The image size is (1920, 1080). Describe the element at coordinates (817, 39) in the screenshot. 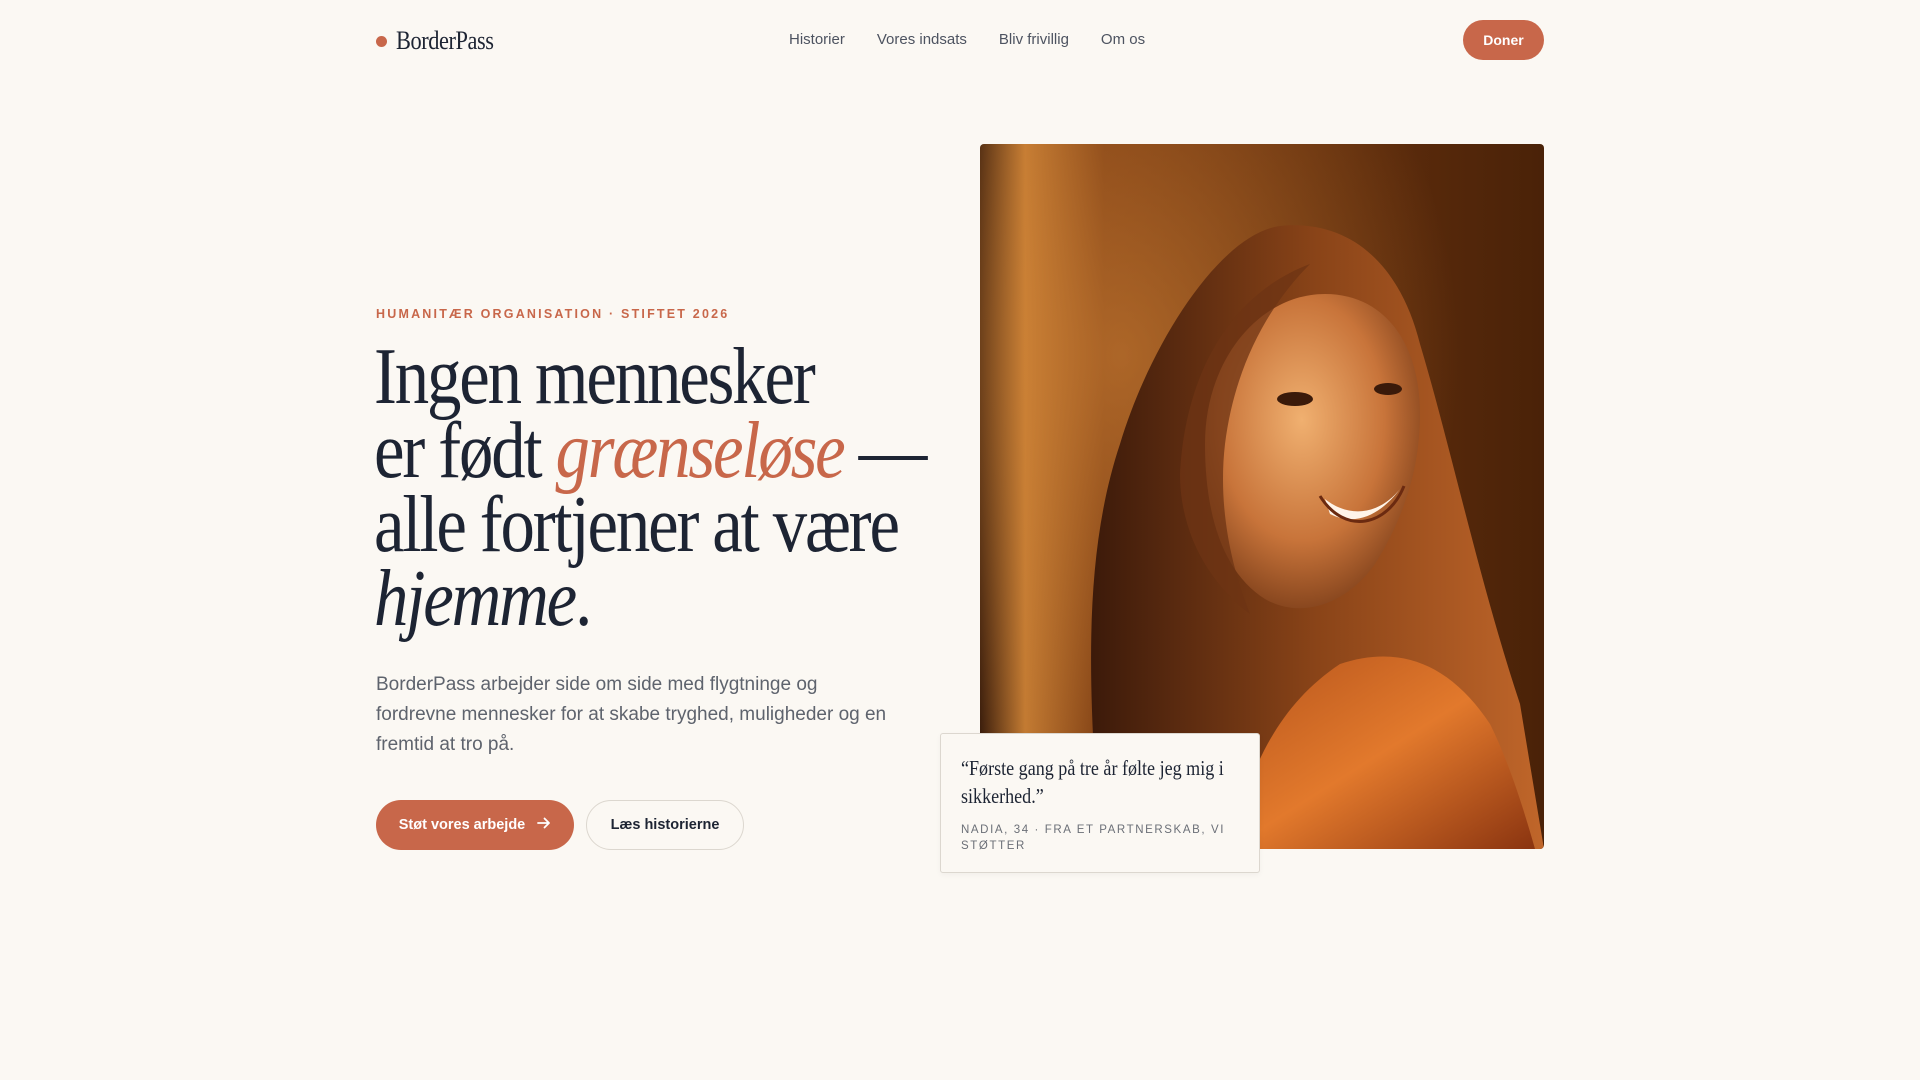

I see `nav-link-historier: Historier` at that location.